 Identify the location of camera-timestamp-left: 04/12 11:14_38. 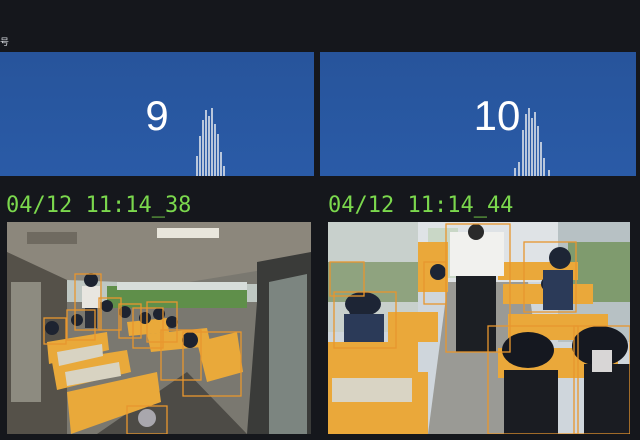
(99, 205).